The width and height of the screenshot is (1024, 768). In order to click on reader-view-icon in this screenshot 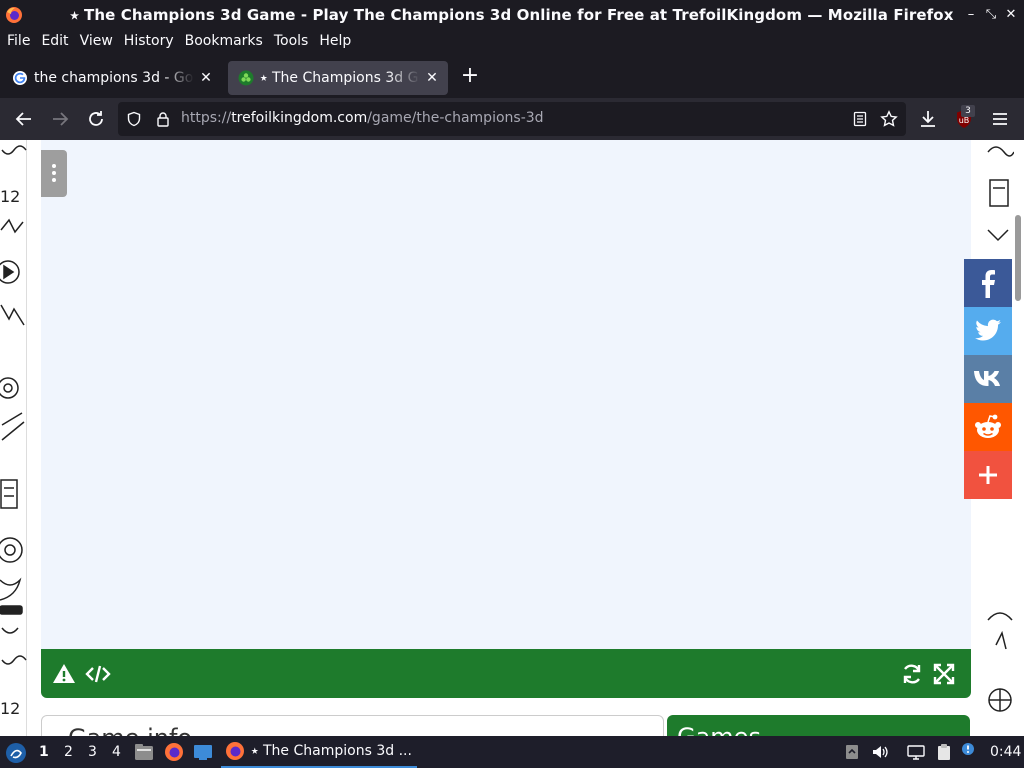, I will do `click(860, 119)`.